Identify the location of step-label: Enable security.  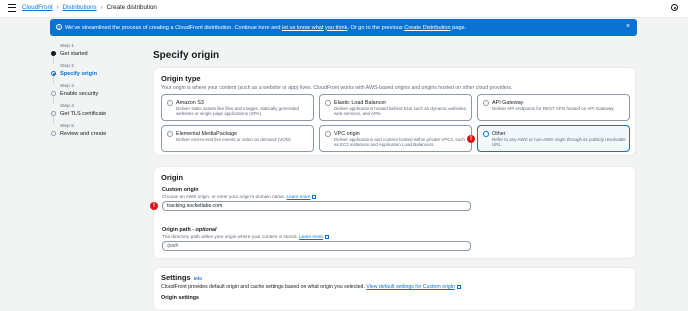
(79, 94).